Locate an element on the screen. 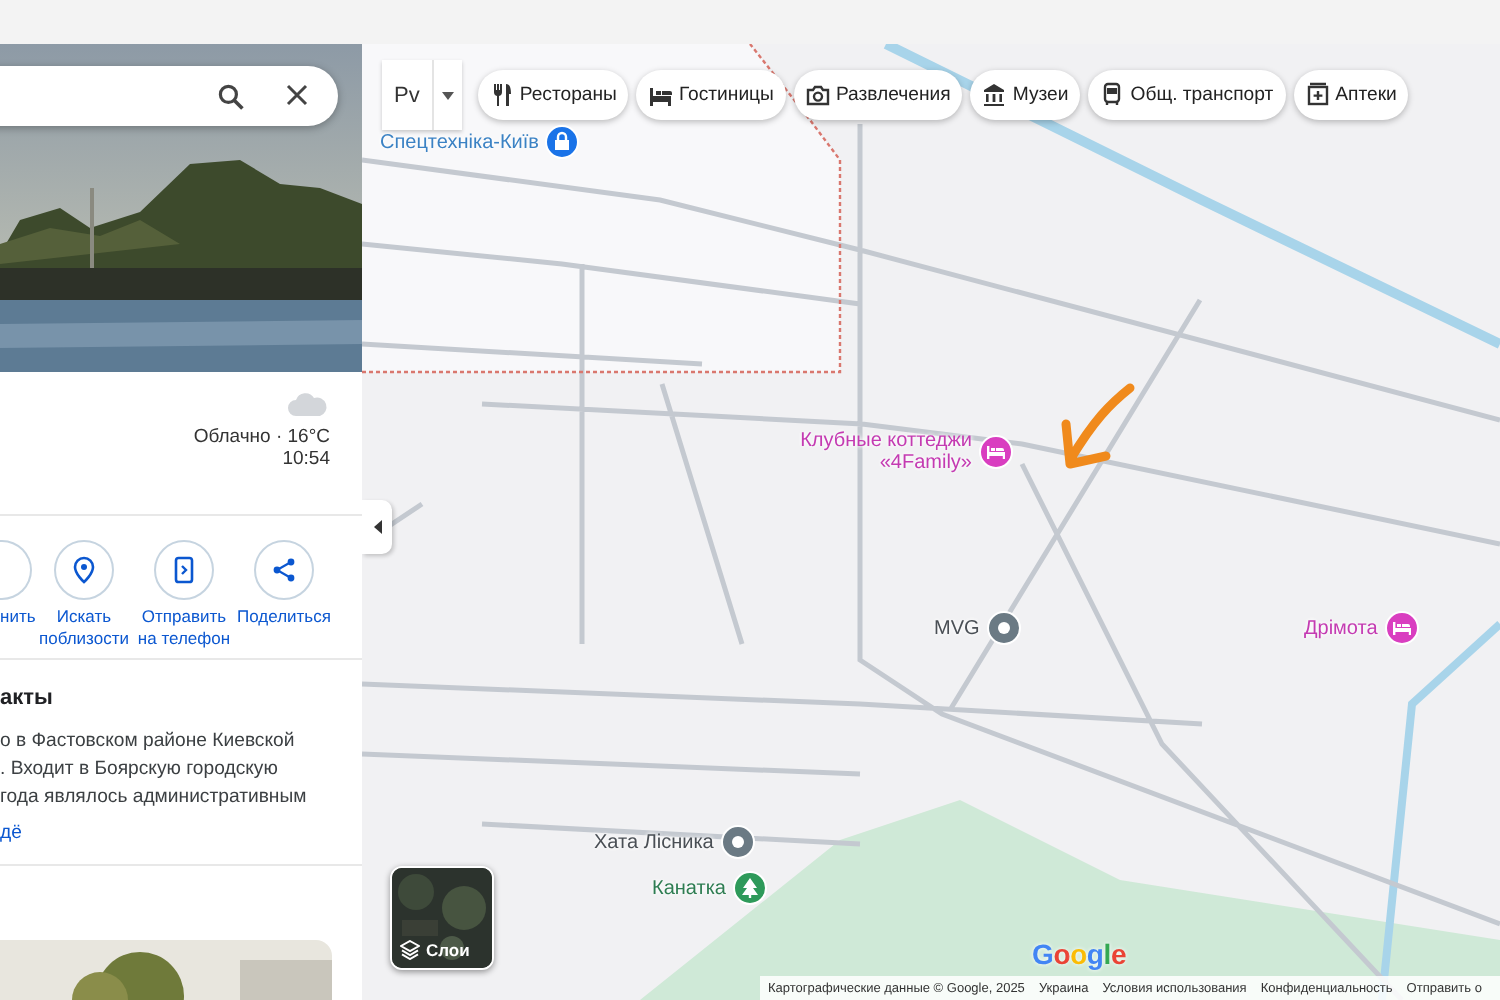 Image resolution: width=1500 pixels, height=1000 pixels. weather-condition: Облачно · 16°C is located at coordinates (261, 437).